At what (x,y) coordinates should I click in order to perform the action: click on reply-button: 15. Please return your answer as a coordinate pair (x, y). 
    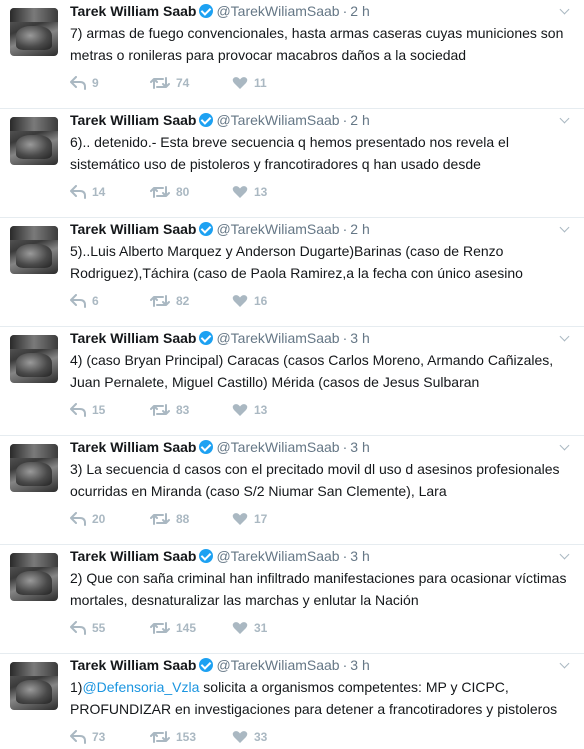
    Looking at the image, I should click on (87, 411).